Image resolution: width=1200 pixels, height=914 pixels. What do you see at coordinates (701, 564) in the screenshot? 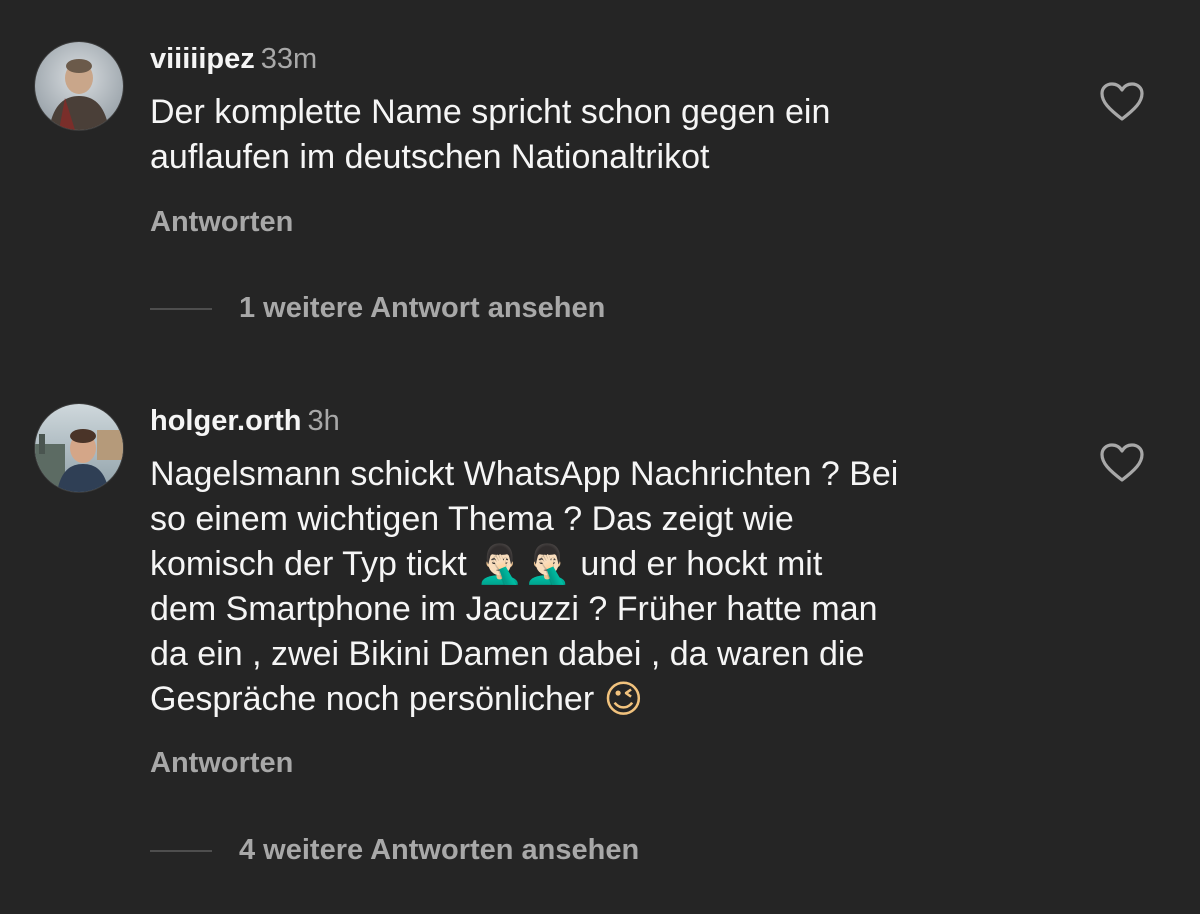
I see `comment-text-fragment: und er hockt mit` at bounding box center [701, 564].